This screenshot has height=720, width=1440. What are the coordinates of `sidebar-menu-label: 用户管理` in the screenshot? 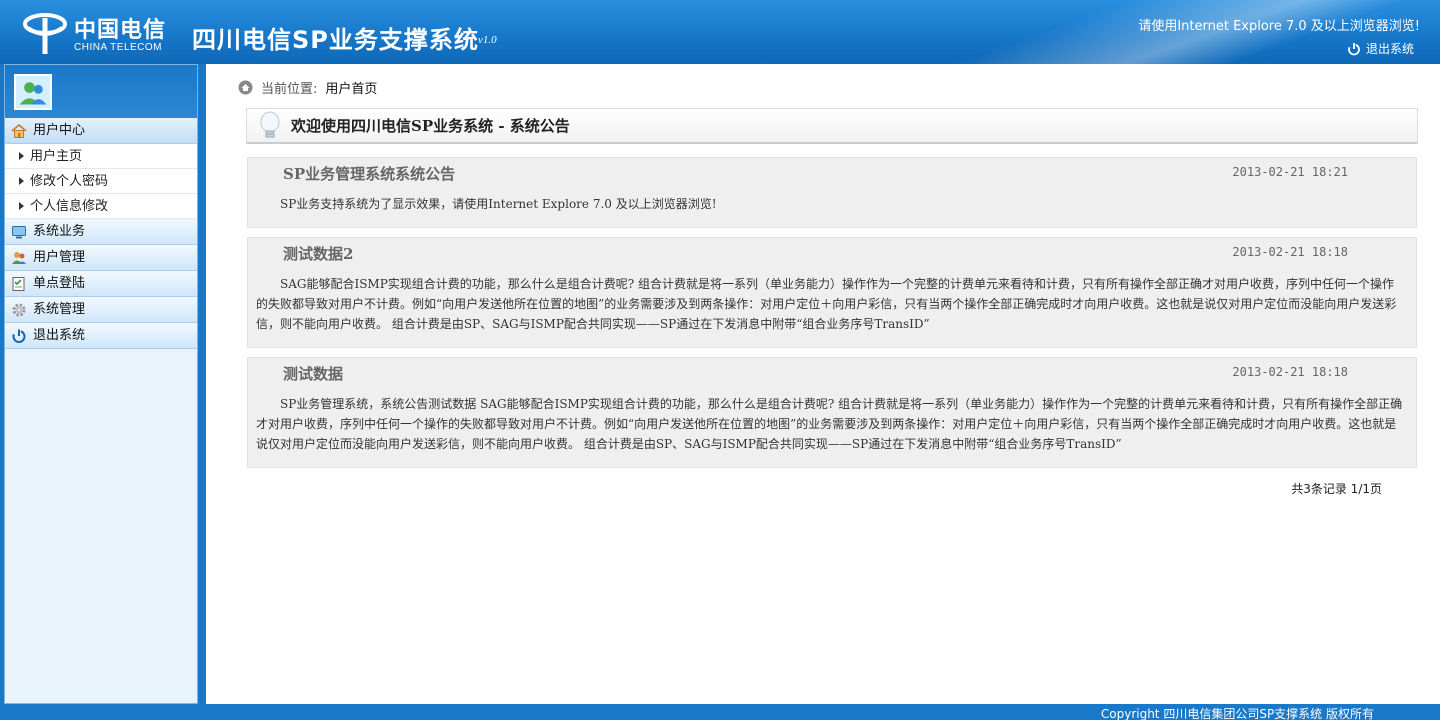 It's located at (59, 257).